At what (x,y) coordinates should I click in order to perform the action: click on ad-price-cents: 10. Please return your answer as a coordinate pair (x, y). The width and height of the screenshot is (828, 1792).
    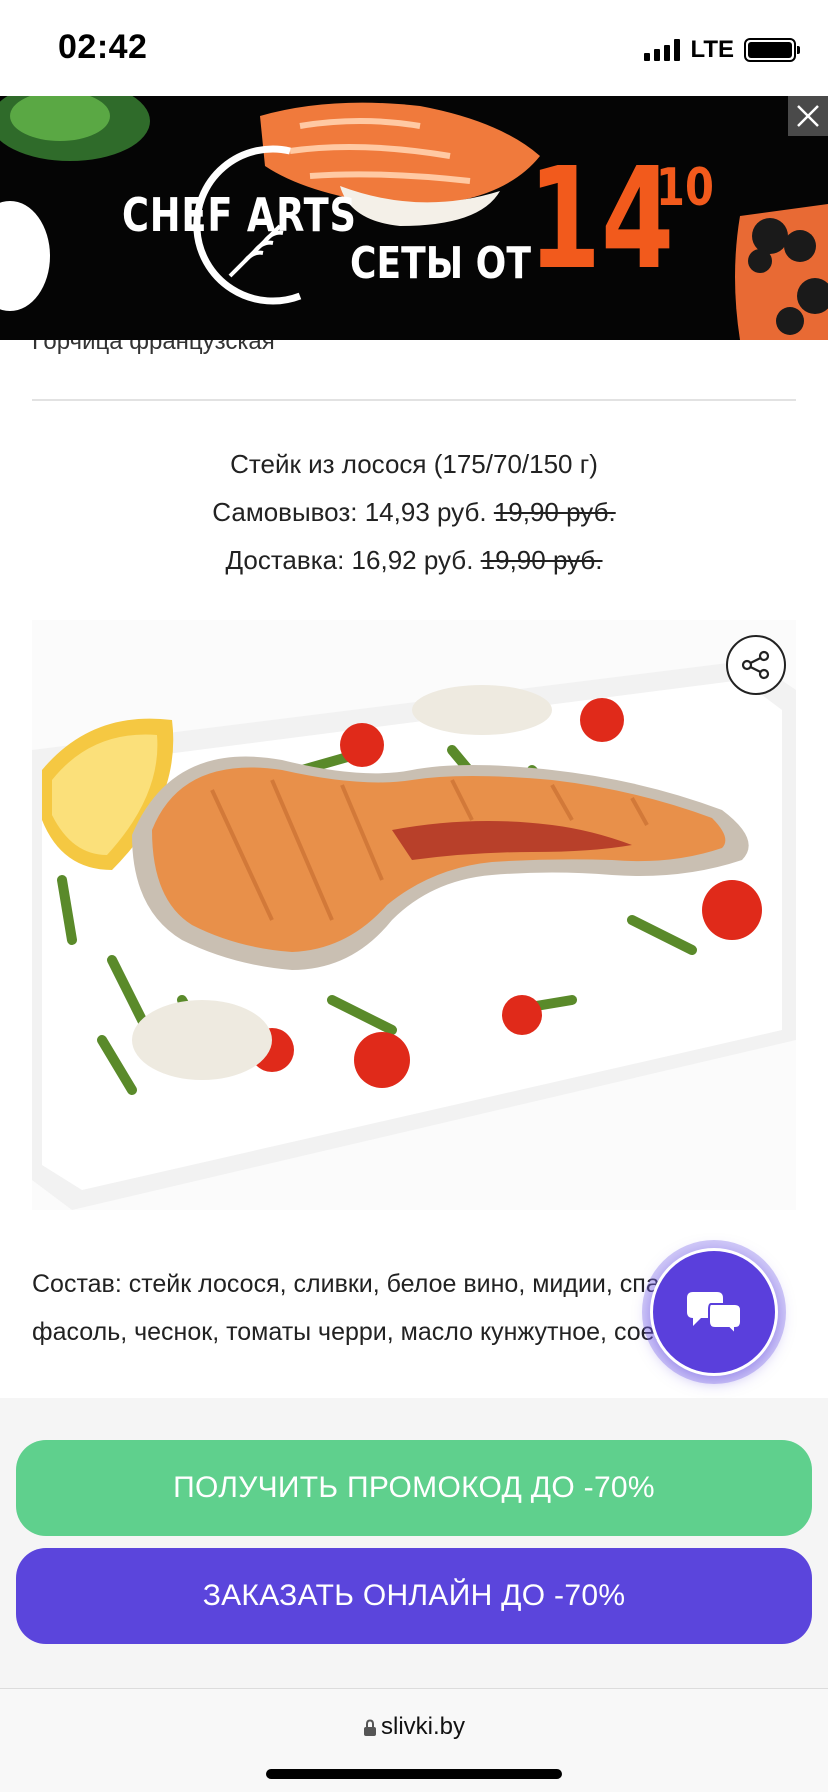
    Looking at the image, I should click on (685, 188).